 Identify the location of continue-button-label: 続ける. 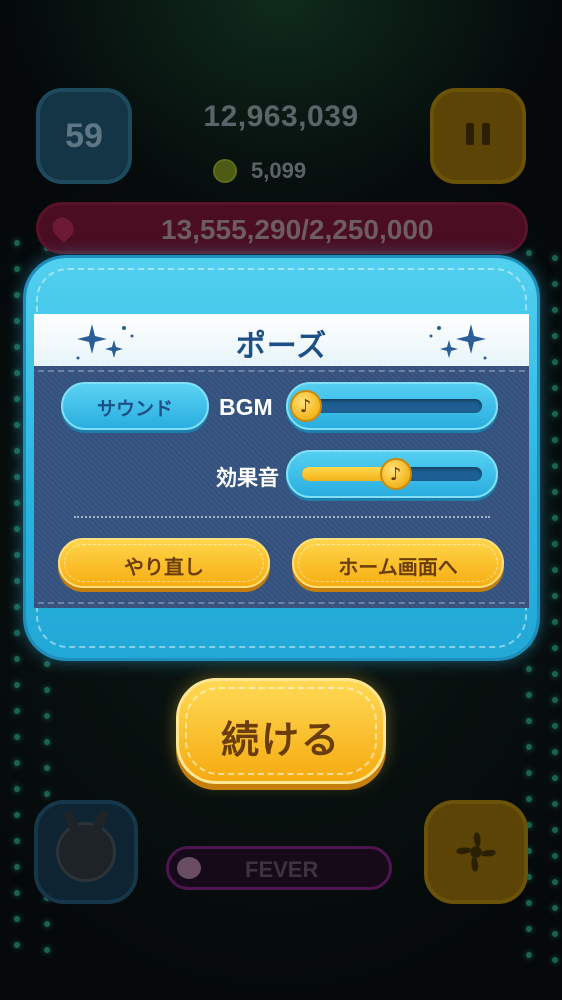
(280, 740).